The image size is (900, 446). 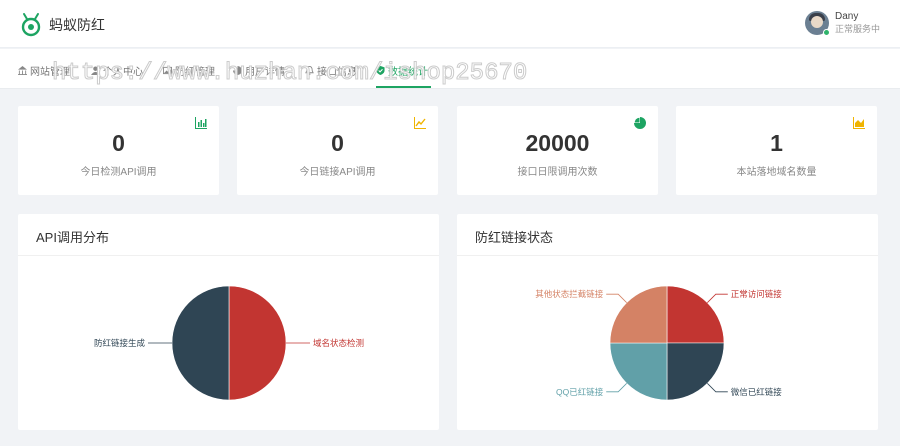 I want to click on stat-card-domain-count: 1 本站落地域名数量, so click(x=776, y=150).